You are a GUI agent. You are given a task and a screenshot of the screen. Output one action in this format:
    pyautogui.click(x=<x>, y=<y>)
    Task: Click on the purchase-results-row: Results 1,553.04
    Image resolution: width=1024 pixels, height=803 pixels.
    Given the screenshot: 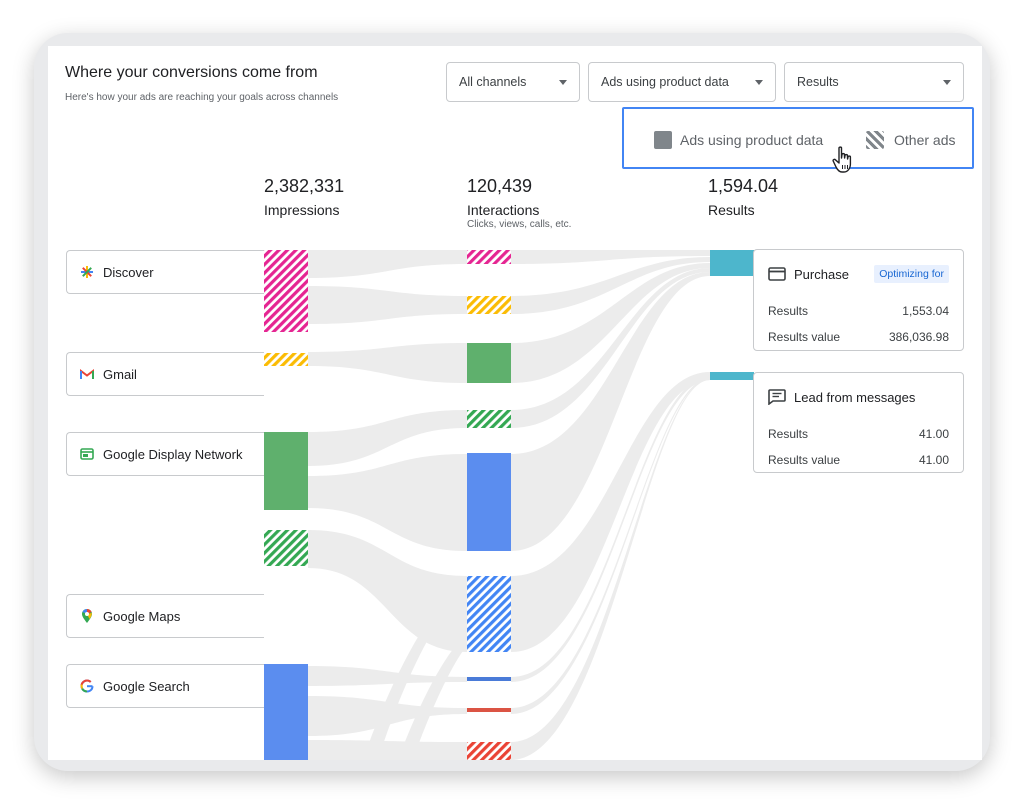 What is the action you would take?
    pyautogui.click(x=858, y=311)
    